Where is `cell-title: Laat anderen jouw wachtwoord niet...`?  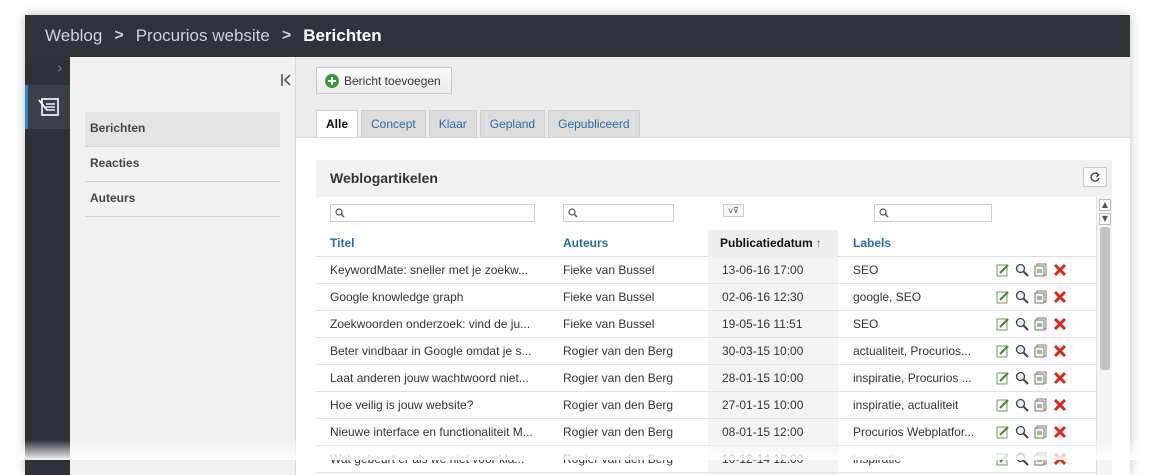
cell-title: Laat anderen jouw wachtwoord niet... is located at coordinates (440, 378).